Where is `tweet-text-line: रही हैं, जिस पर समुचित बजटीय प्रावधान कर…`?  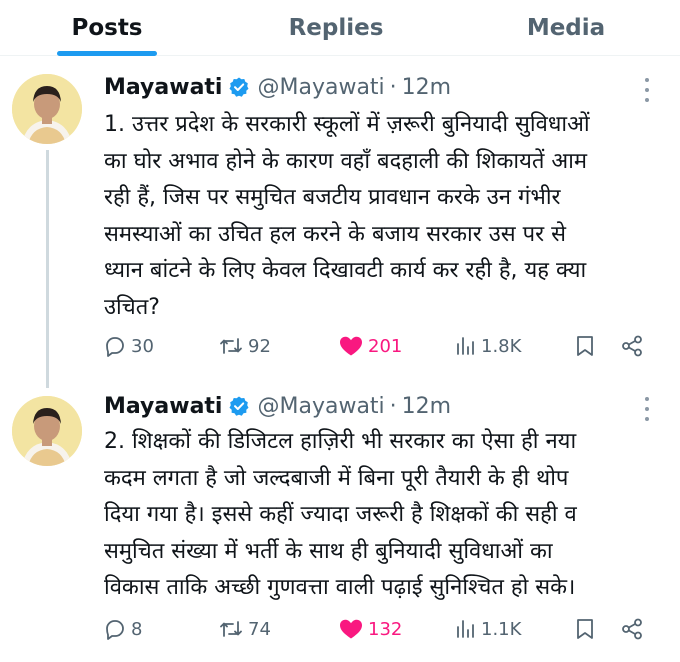 tweet-text-line: रही हैं, जिस पर समुचित बजटीय प्रावधान कर… is located at coordinates (332, 197).